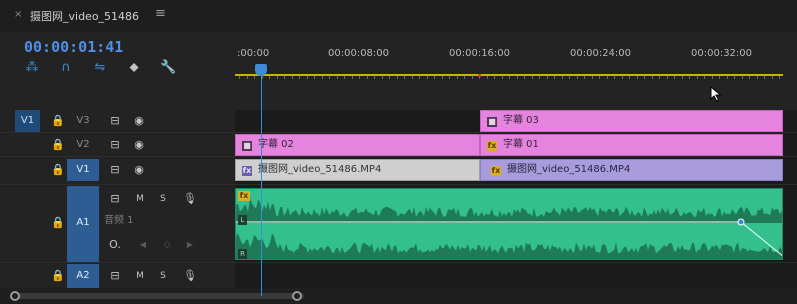  Describe the element at coordinates (190, 245) in the screenshot. I see `next-keyframe-icon: ▶` at that location.